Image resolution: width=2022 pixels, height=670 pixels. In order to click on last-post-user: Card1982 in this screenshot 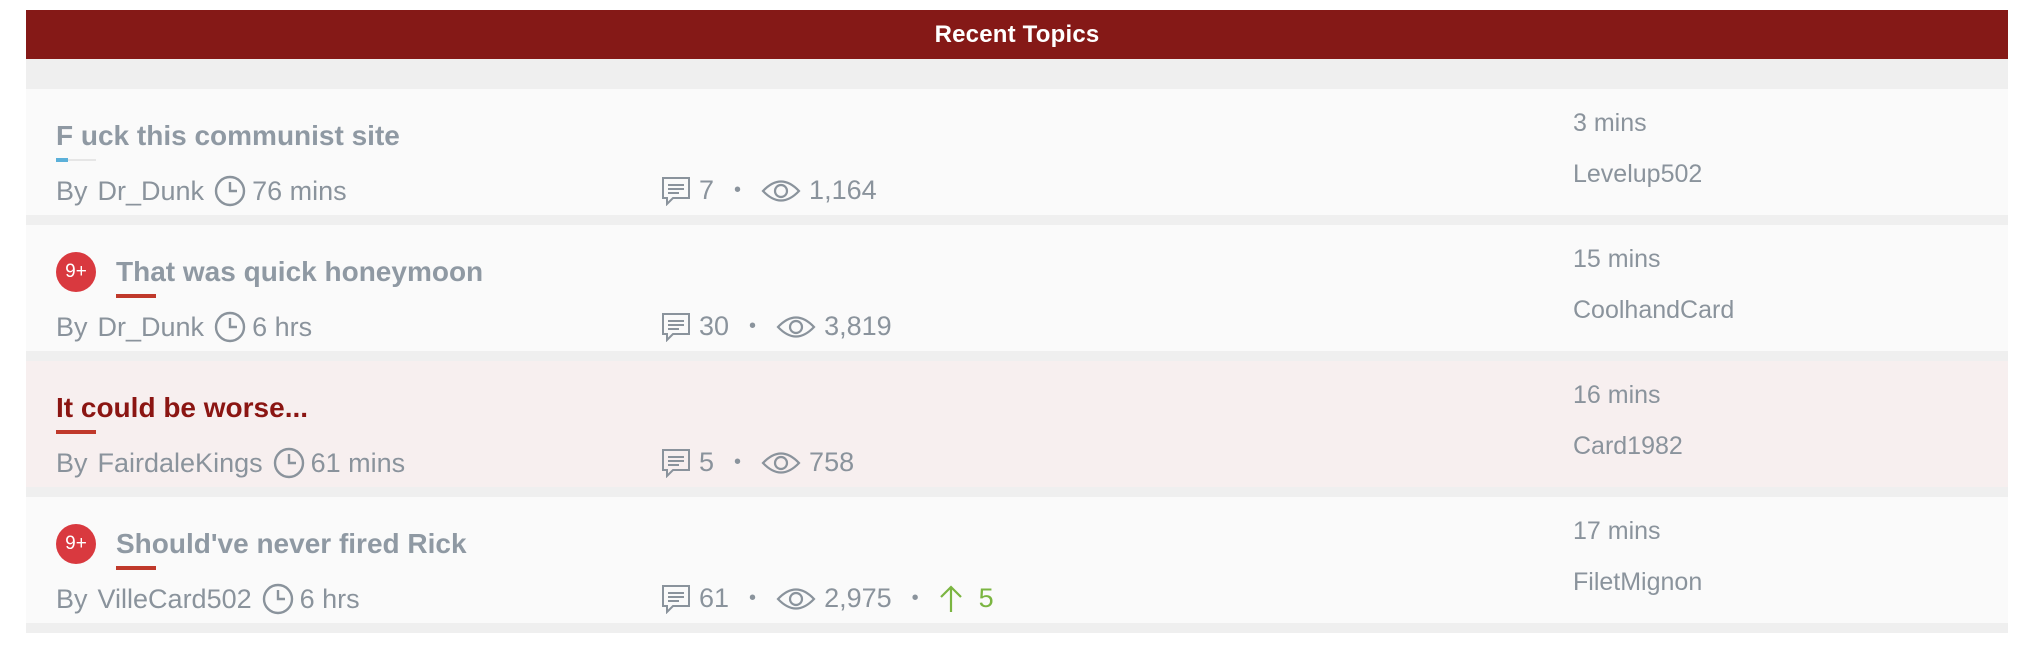, I will do `click(1628, 446)`.